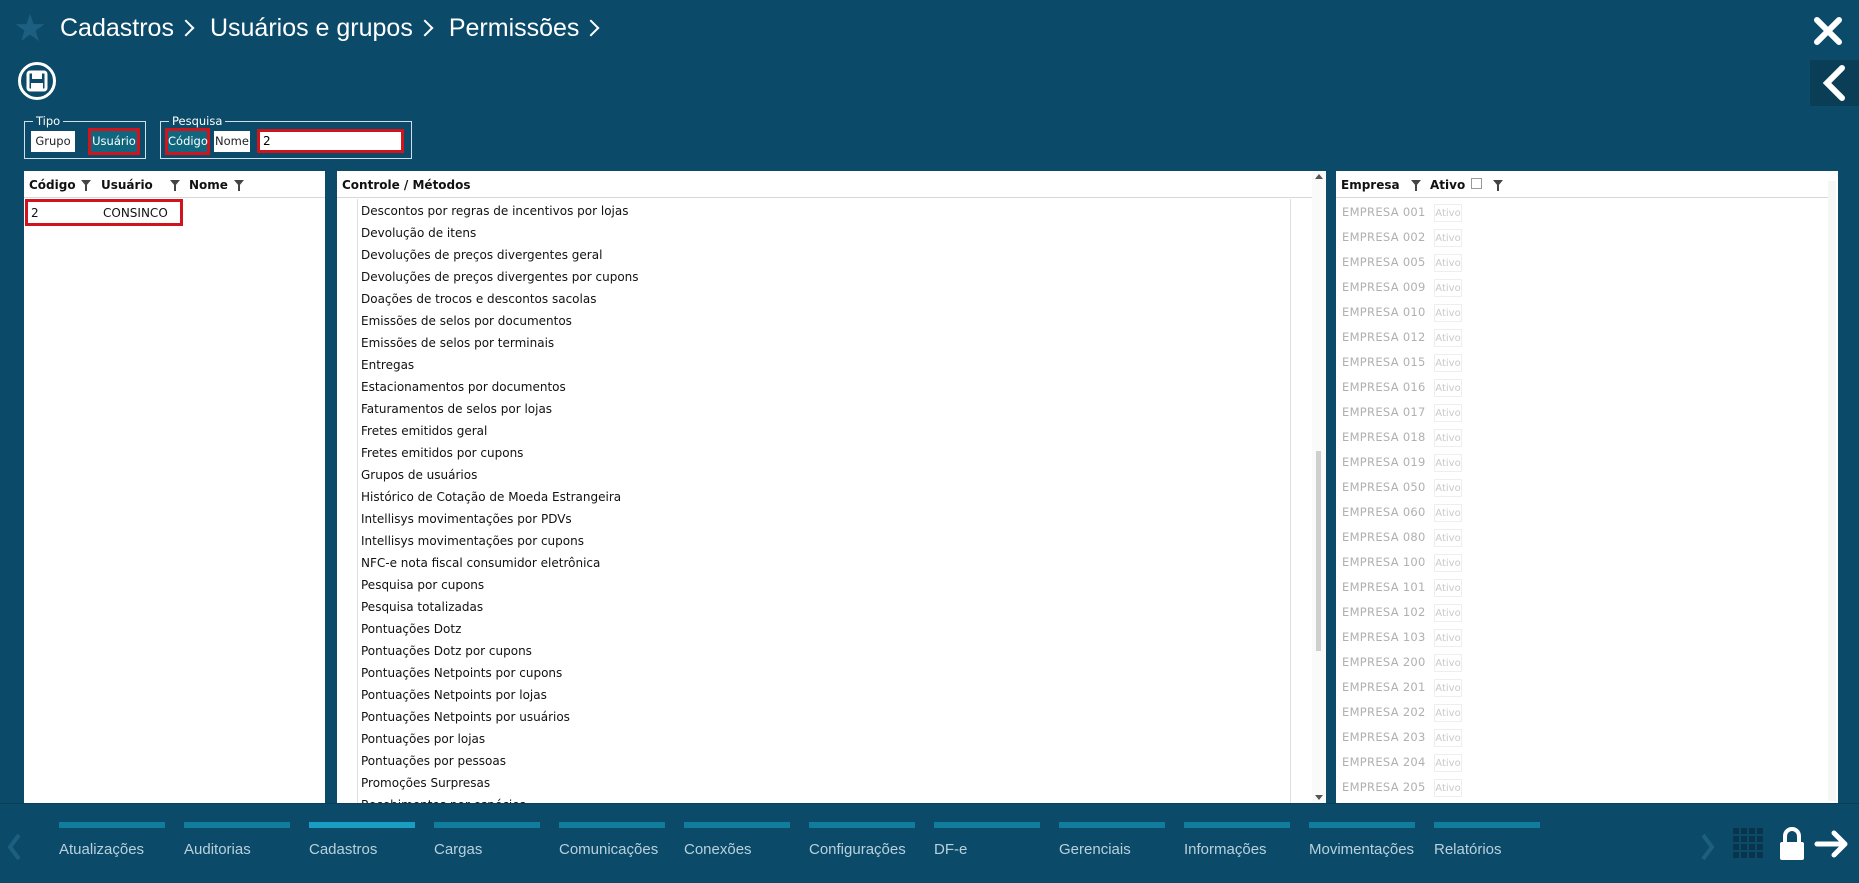  What do you see at coordinates (411, 629) in the screenshot?
I see `list-item: Pontuações Dotz` at bounding box center [411, 629].